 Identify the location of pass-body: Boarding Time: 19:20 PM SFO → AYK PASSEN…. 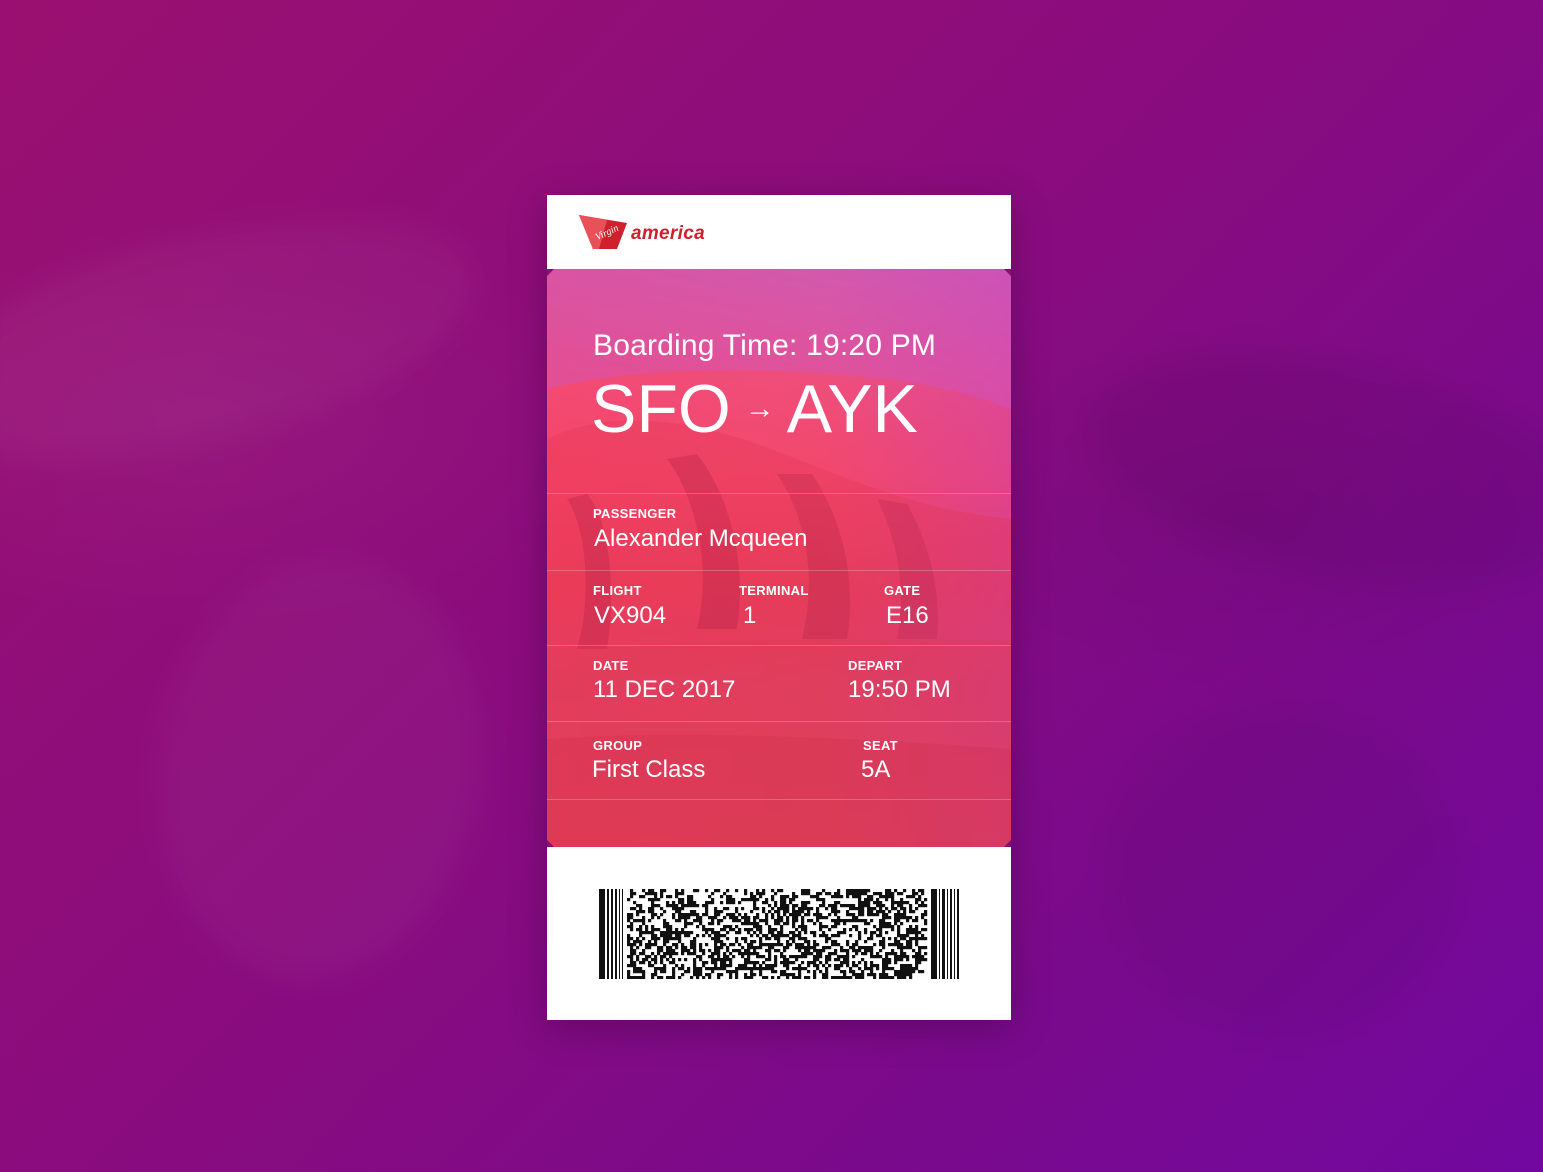
(779, 558).